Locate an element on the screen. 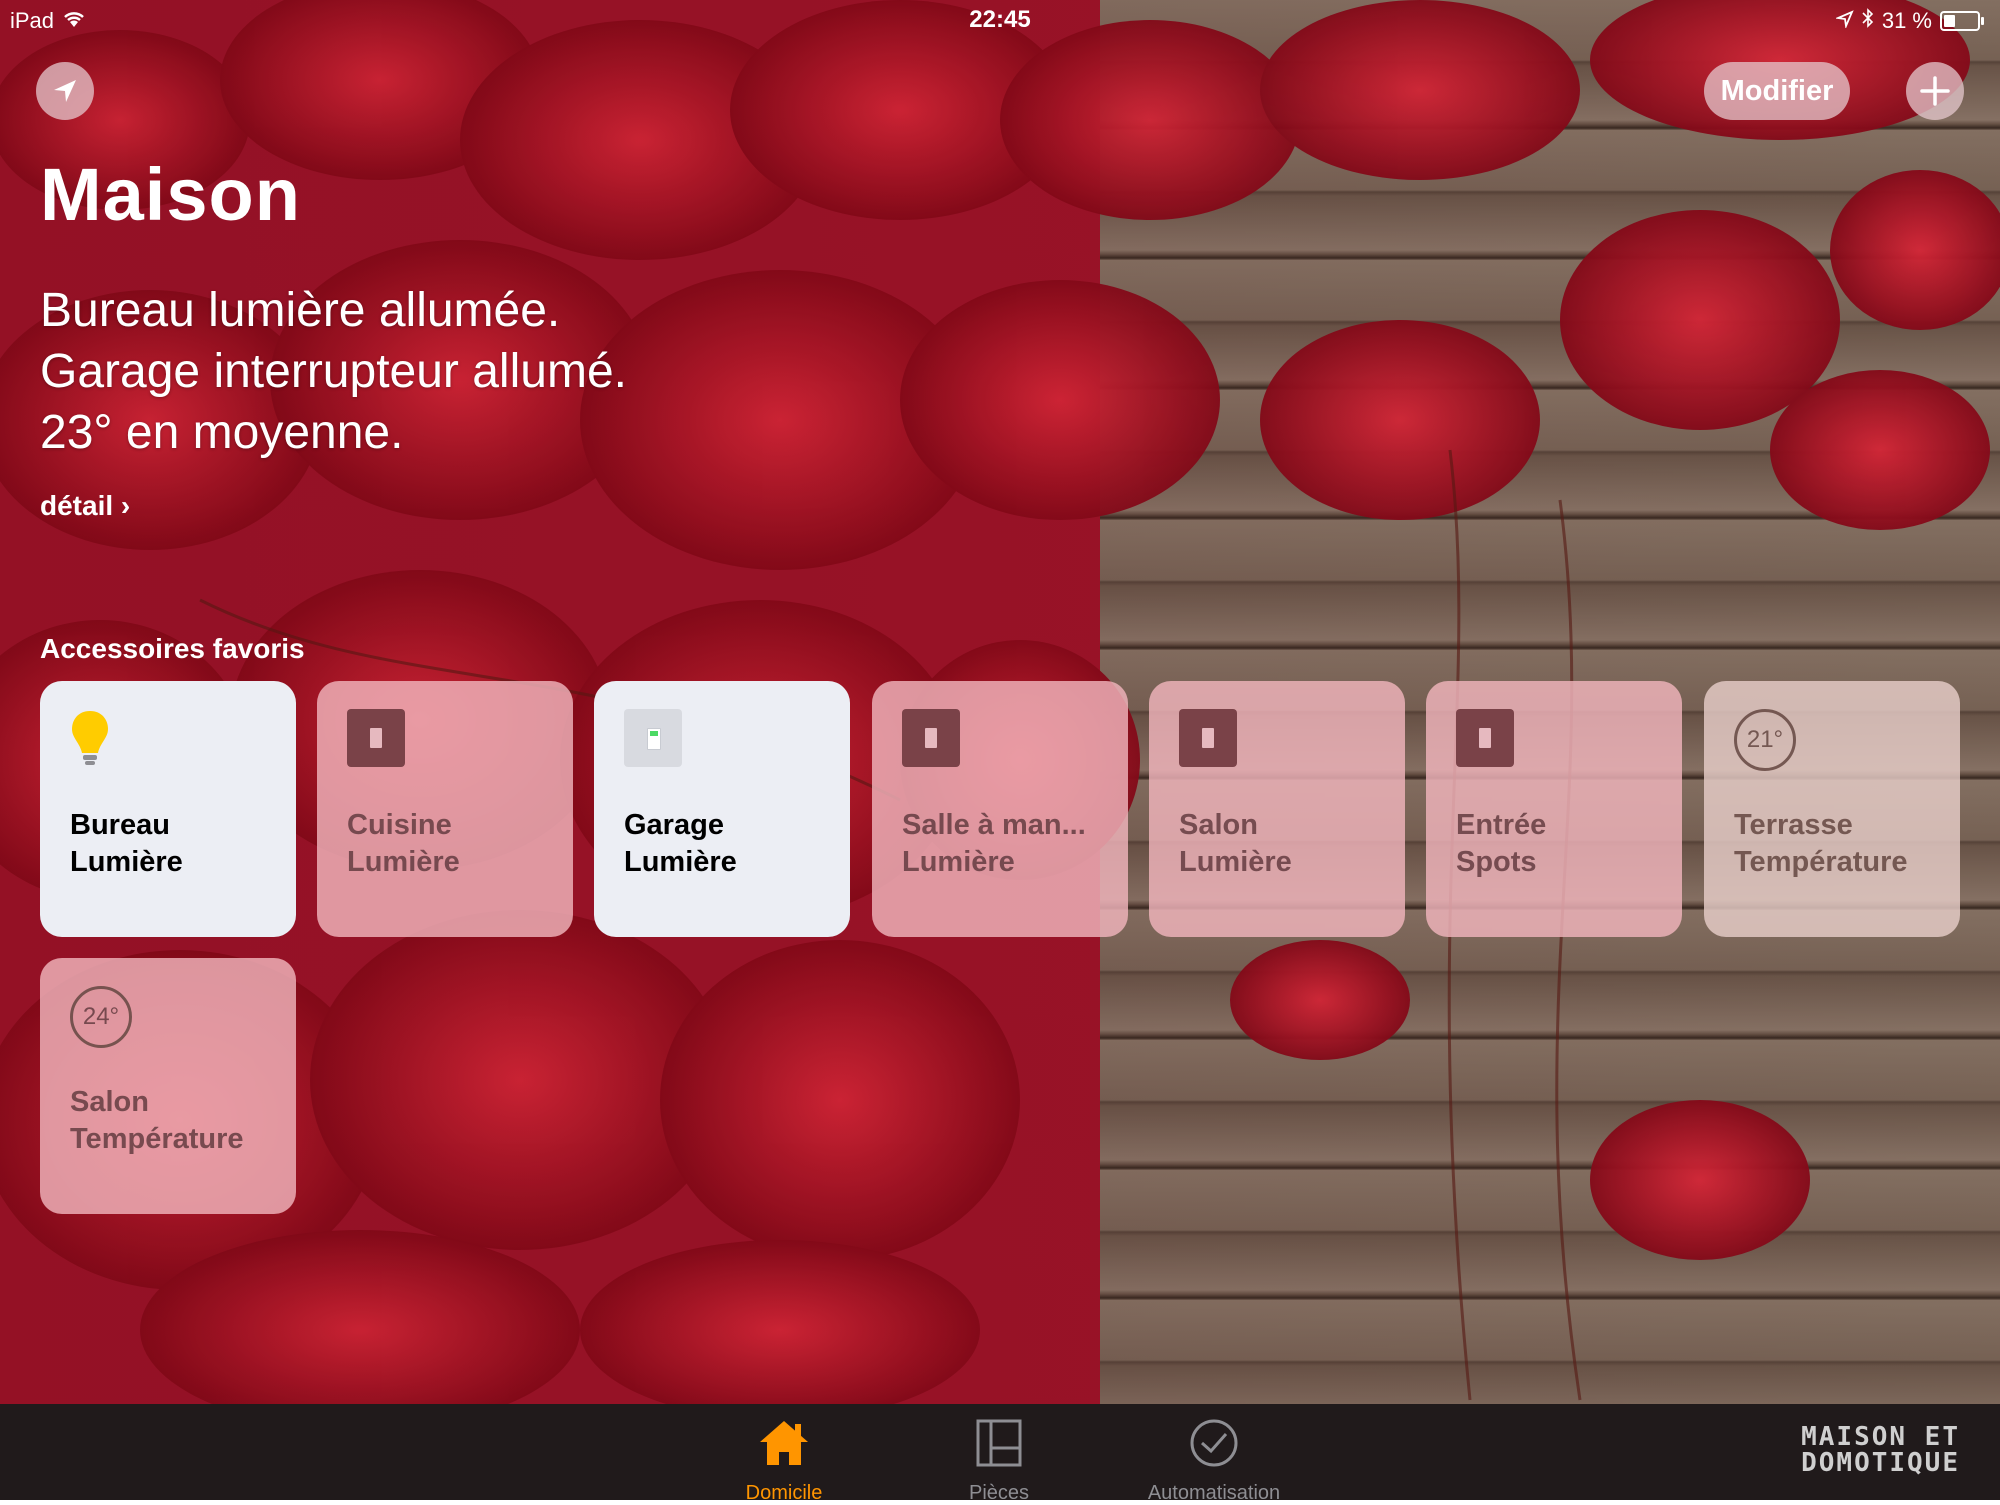 The height and width of the screenshot is (1505, 2000). accessory-tile-terrasse-temperature: 21° Terrasse Température is located at coordinates (1832, 809).